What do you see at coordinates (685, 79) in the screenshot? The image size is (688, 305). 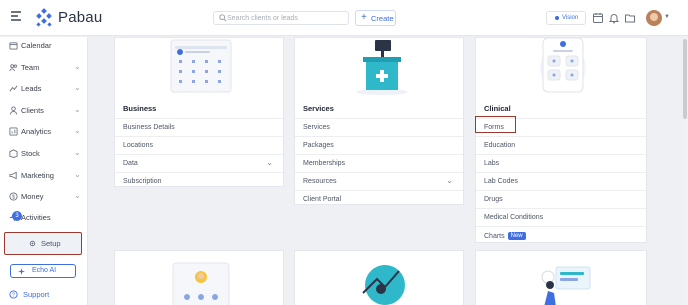 I see `scrollbar-thumb` at bounding box center [685, 79].